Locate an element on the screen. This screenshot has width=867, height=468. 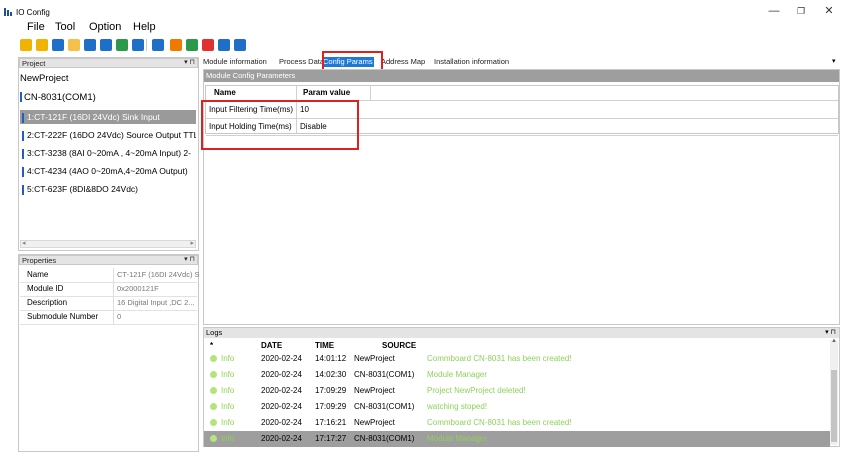
menu-file: File is located at coordinates (36, 27).